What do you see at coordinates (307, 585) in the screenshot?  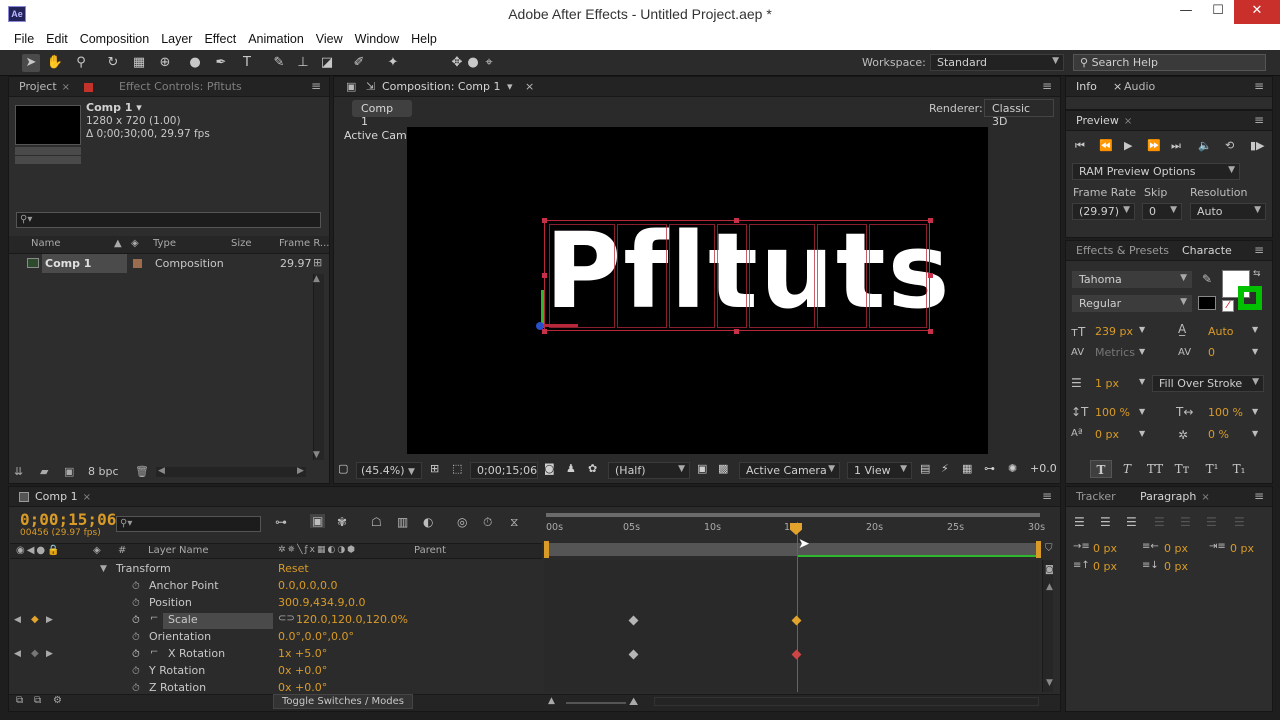 I see `property-value: 0.0,0.0,0.0` at bounding box center [307, 585].